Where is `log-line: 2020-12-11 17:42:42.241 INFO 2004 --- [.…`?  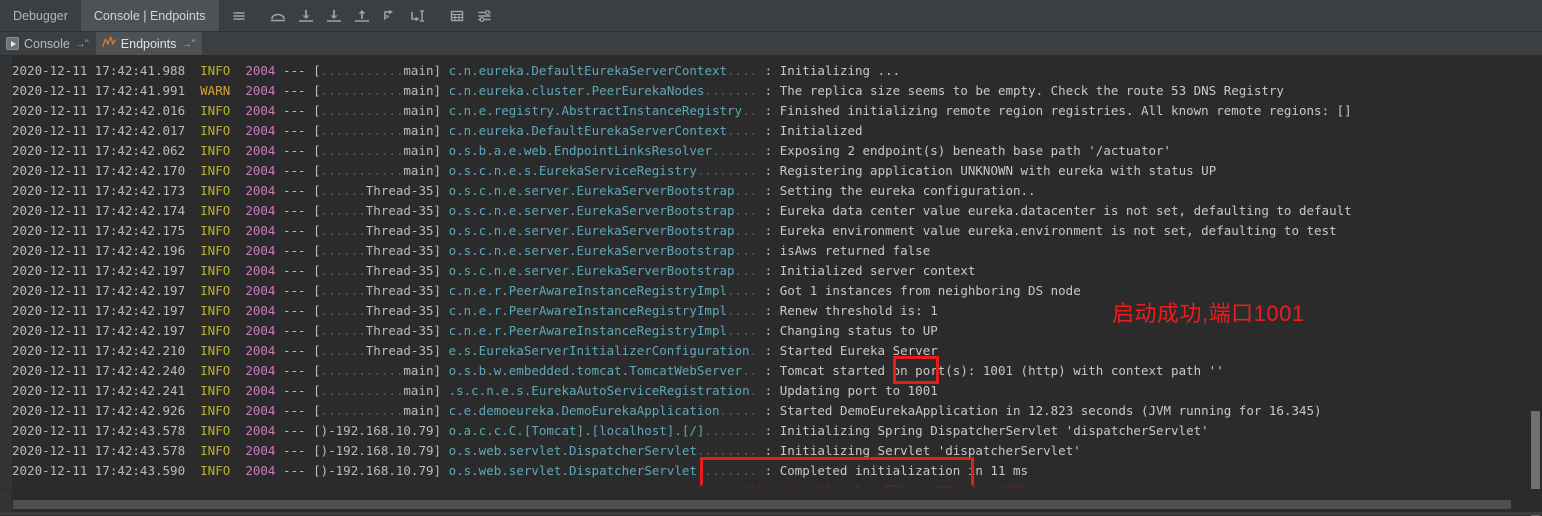 log-line: 2020-12-11 17:42:42.241 INFO 2004 --- [.… is located at coordinates (475, 390).